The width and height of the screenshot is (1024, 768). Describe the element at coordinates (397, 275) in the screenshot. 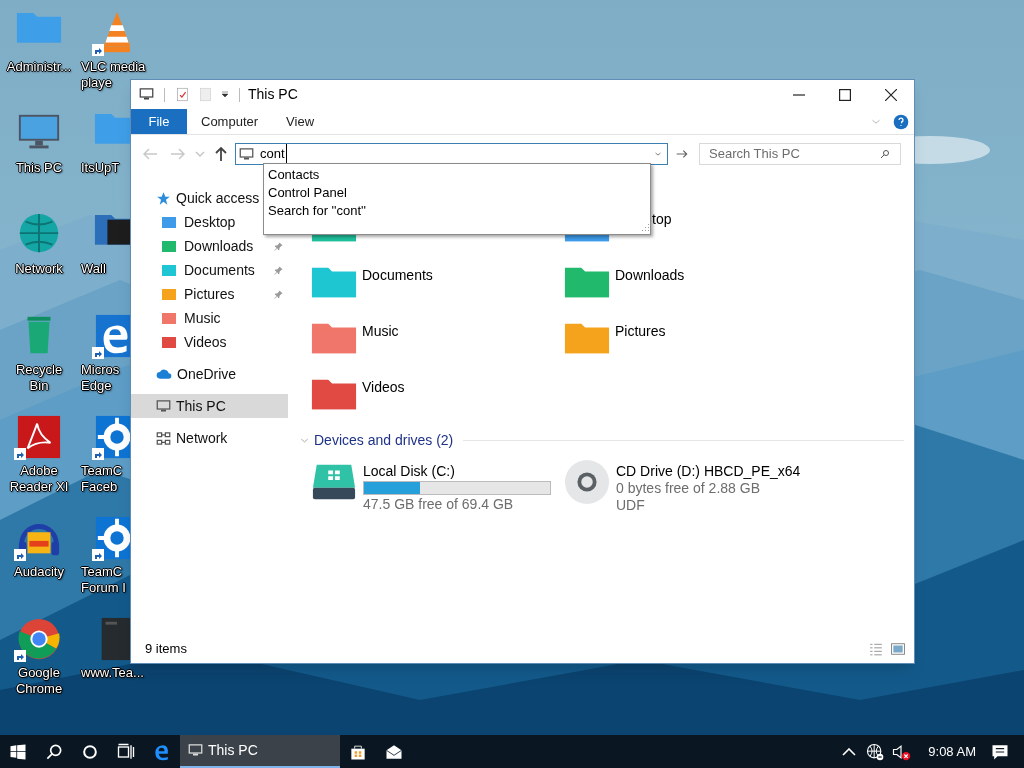

I see `folder-label: Documents` at that location.